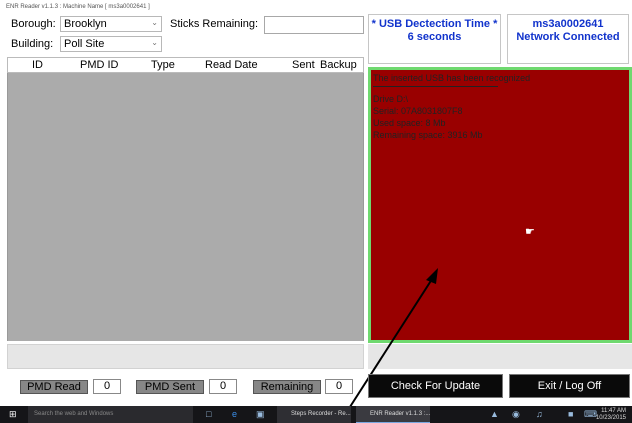 The width and height of the screenshot is (632, 423). Describe the element at coordinates (287, 387) in the screenshot. I see `remaining-label: Remaining` at that location.